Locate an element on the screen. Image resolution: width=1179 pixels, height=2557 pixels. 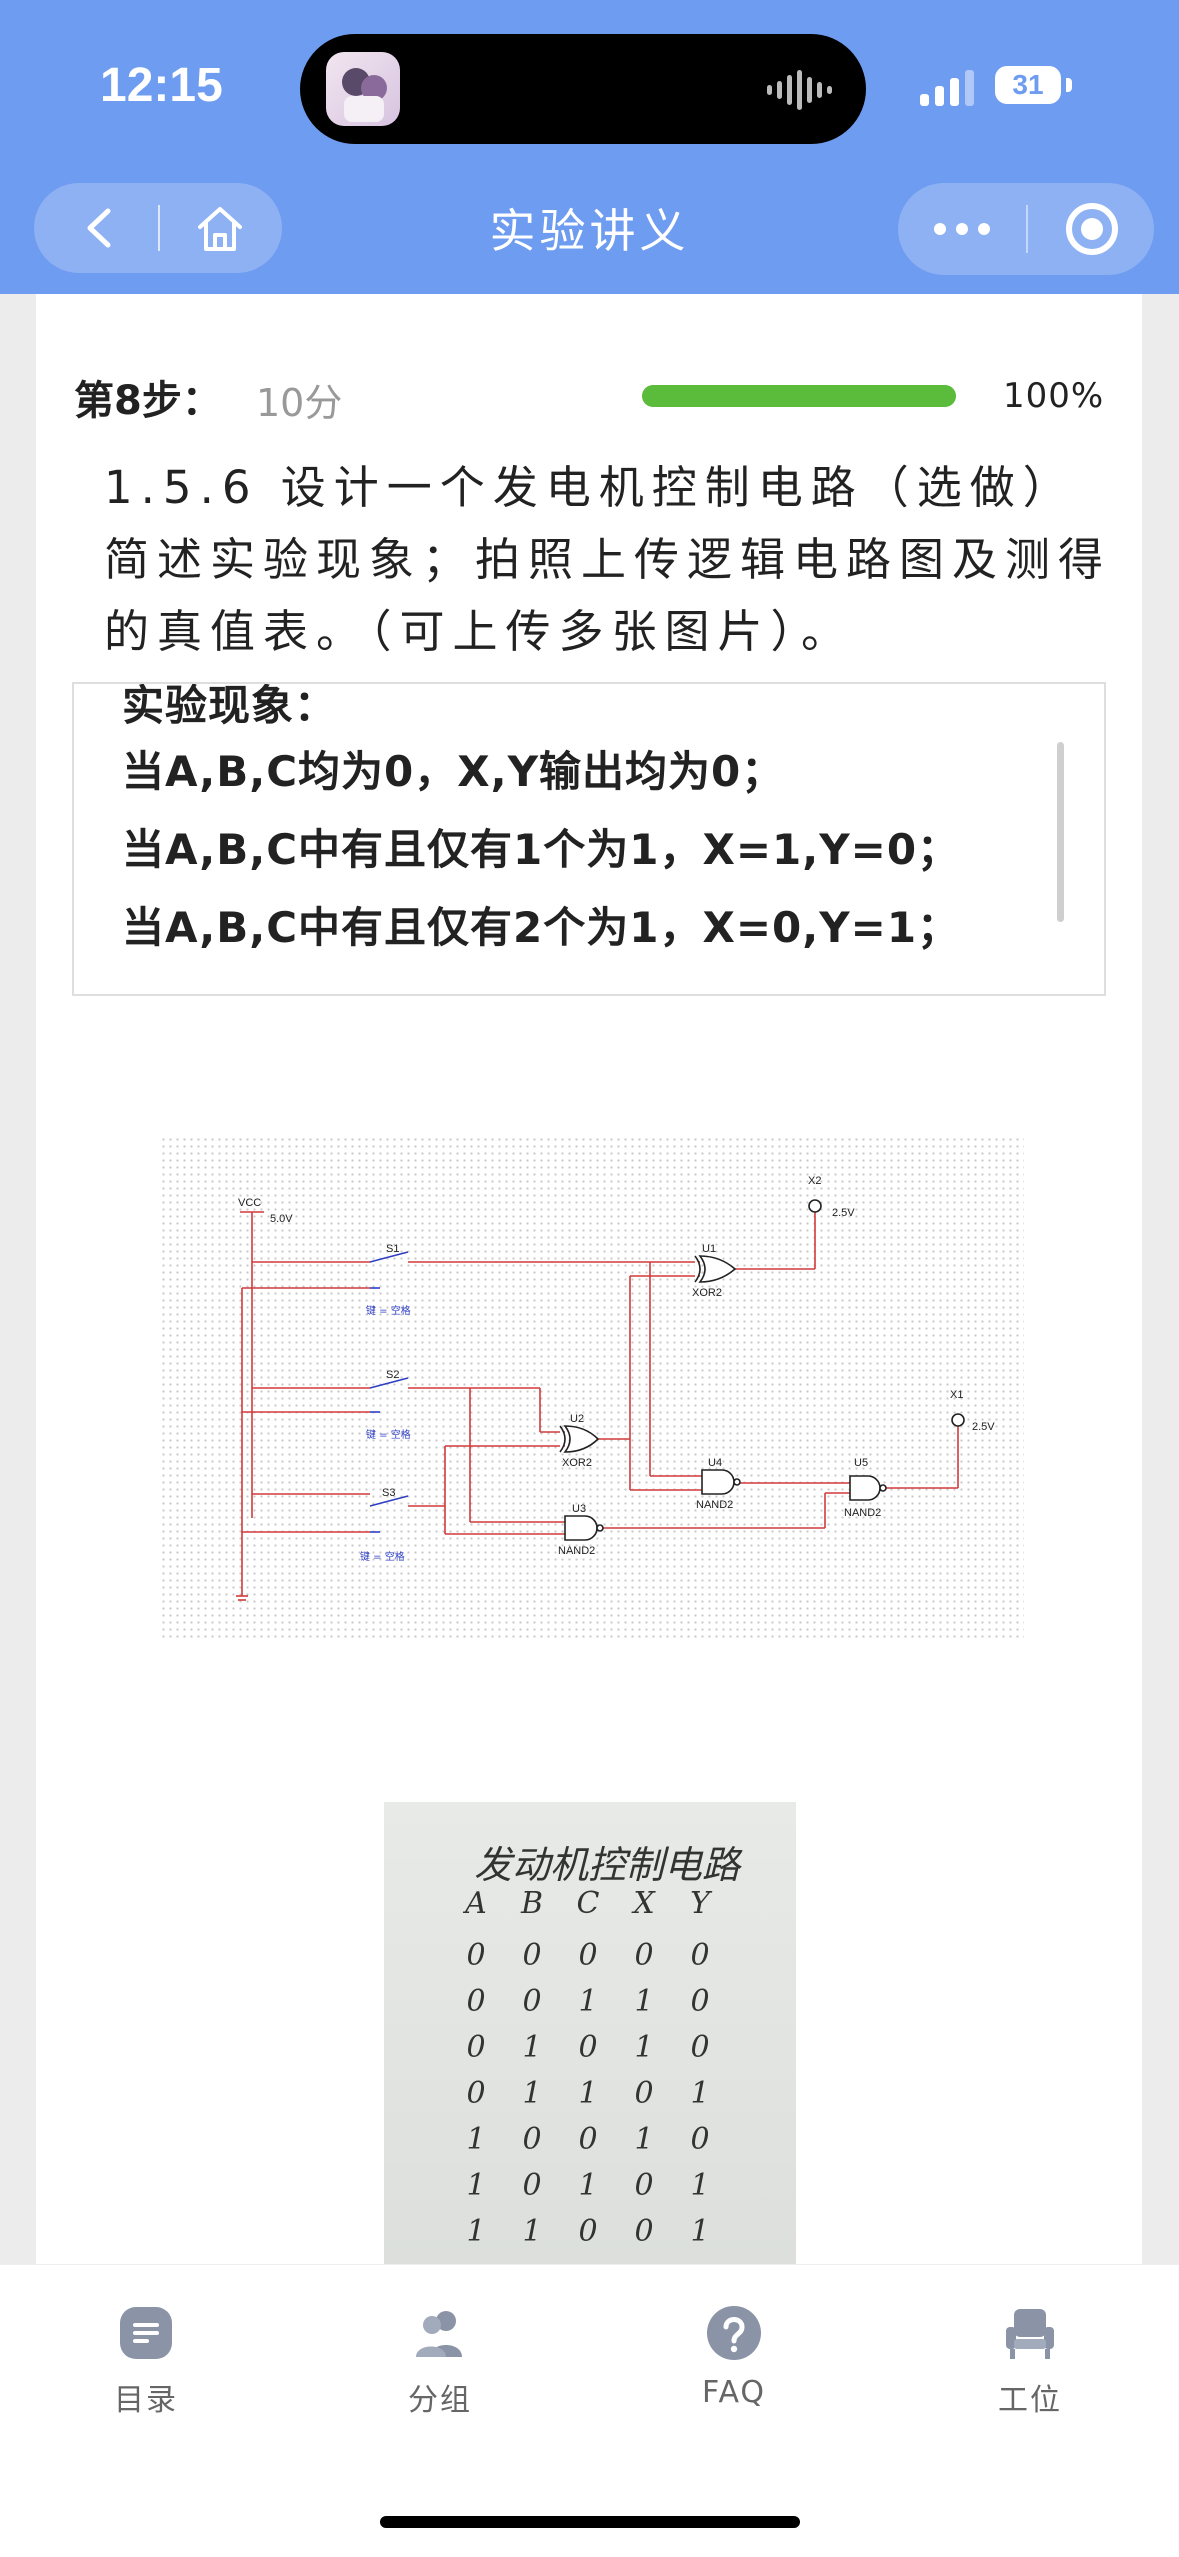
answer-line: 实验现象： is located at coordinates (230, 706).